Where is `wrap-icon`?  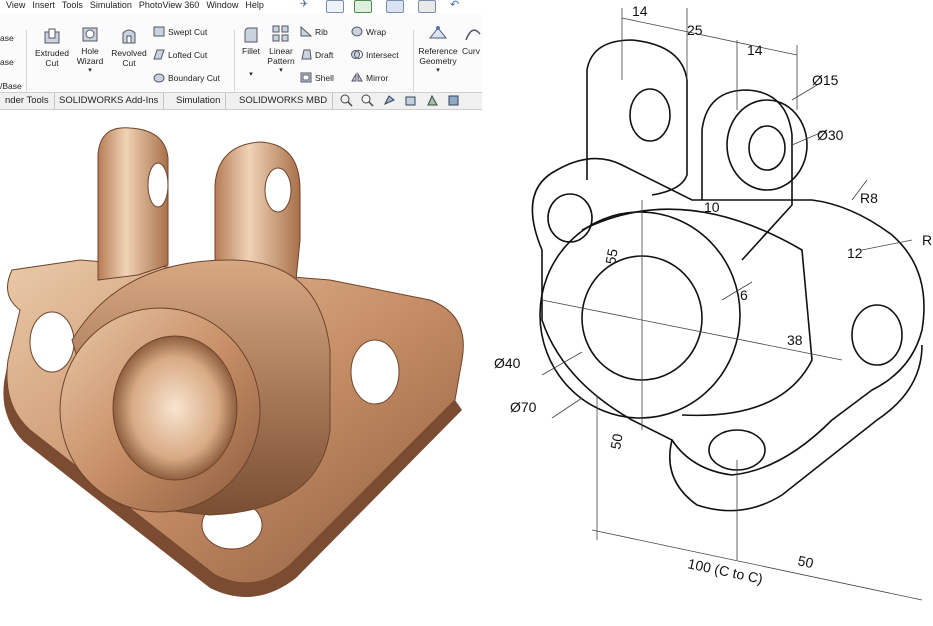
wrap-icon is located at coordinates (357, 31).